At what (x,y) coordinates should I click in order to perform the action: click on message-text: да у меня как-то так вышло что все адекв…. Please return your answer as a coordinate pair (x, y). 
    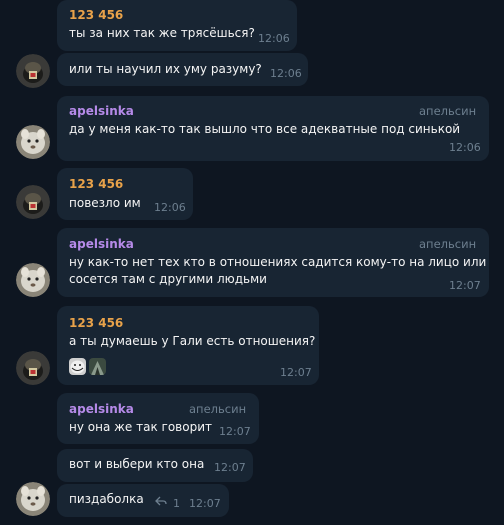
    Looking at the image, I should click on (265, 129).